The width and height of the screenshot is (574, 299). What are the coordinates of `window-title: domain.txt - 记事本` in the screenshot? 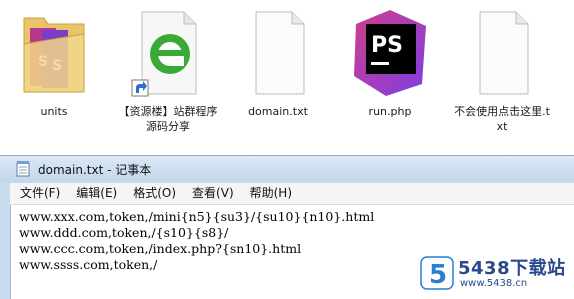 It's located at (95, 169).